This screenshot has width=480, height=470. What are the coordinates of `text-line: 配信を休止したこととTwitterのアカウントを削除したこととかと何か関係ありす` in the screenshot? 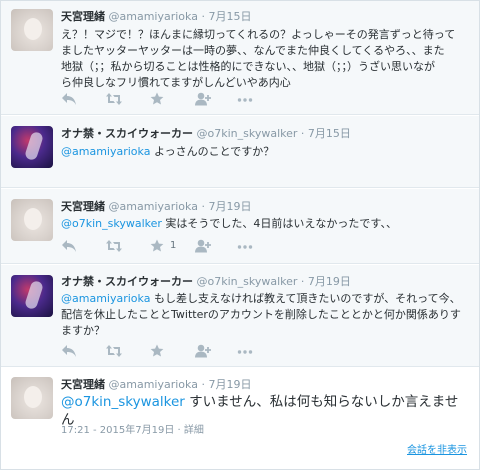 It's located at (261, 314).